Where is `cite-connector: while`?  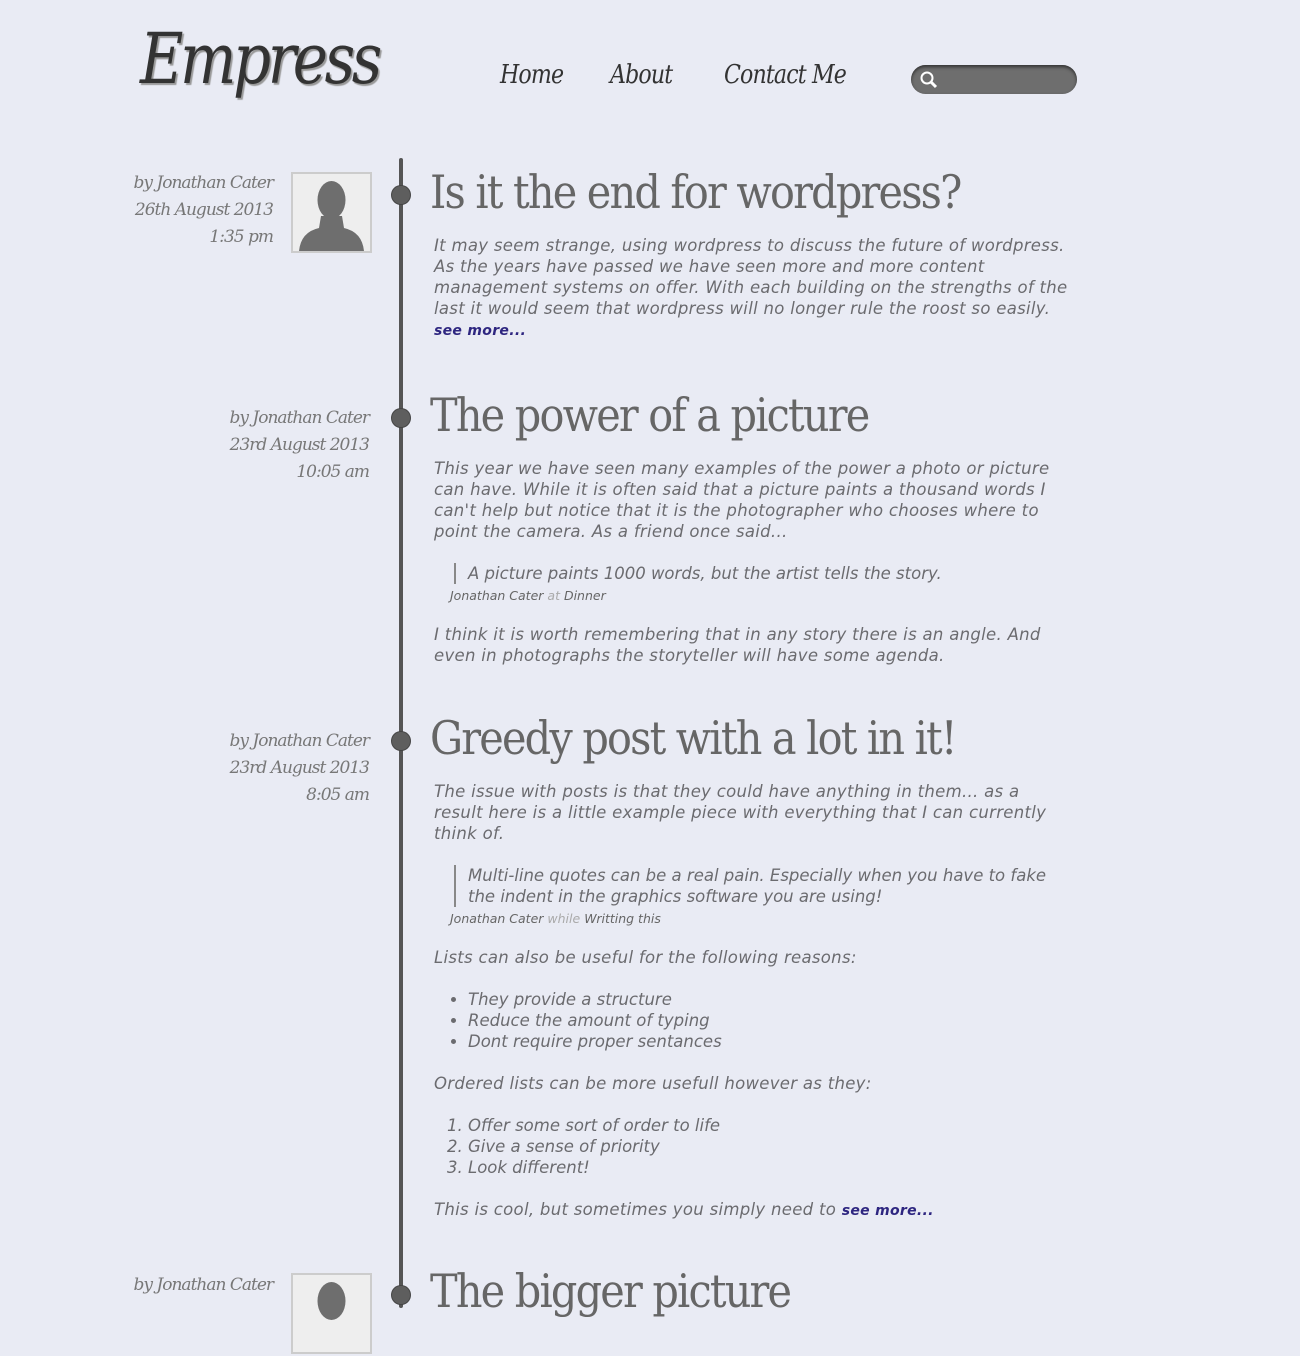 cite-connector: while is located at coordinates (564, 918).